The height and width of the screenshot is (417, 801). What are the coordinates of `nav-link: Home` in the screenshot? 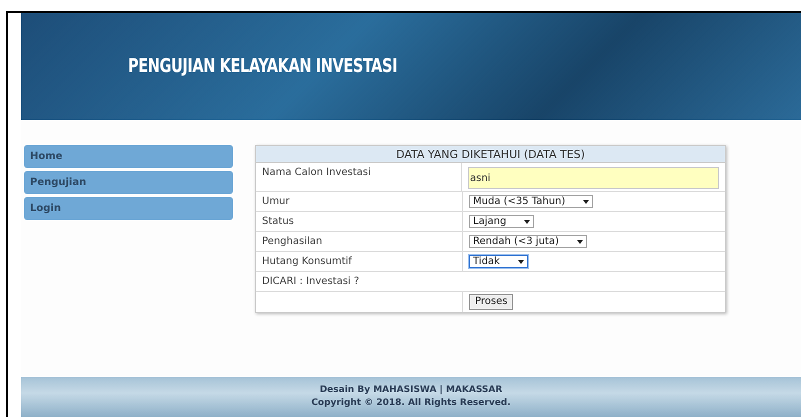 It's located at (128, 156).